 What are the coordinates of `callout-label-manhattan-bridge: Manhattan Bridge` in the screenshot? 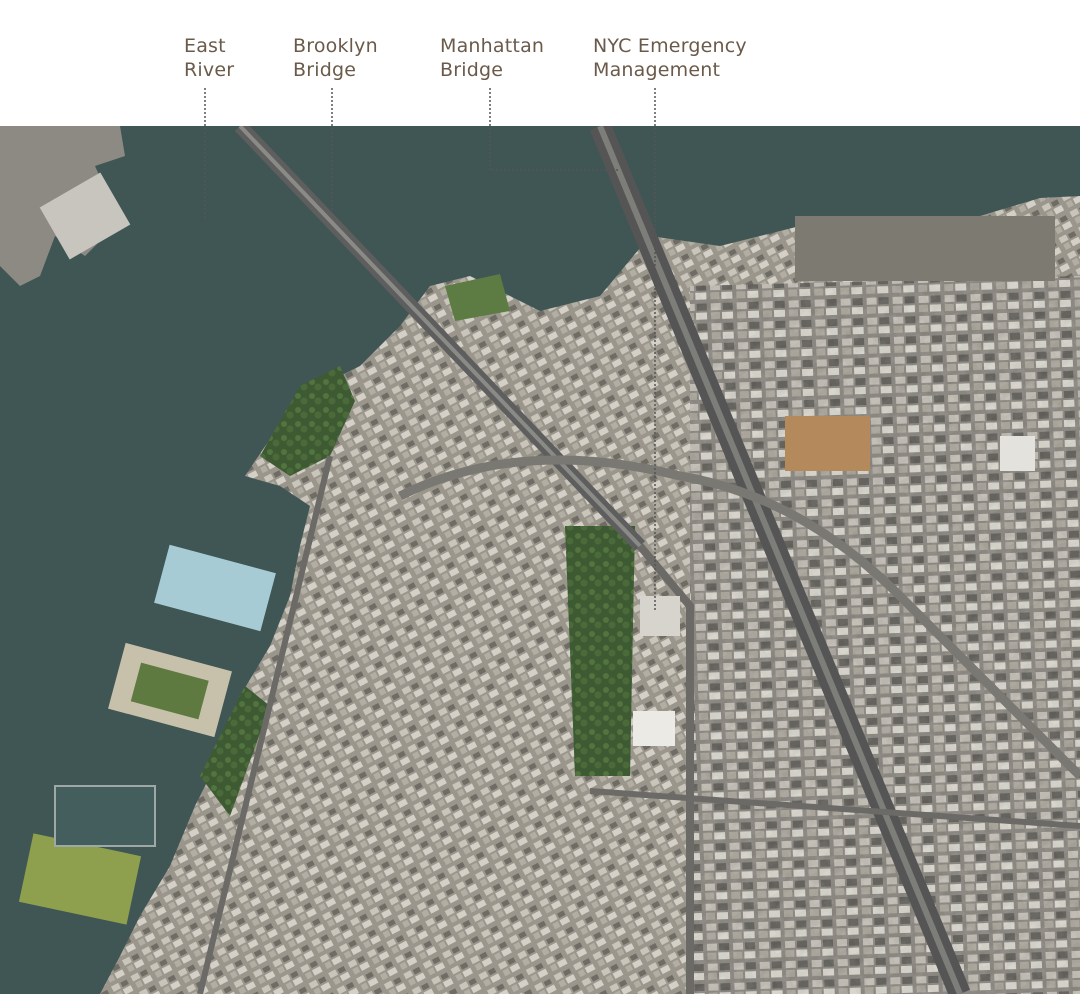 It's located at (492, 58).